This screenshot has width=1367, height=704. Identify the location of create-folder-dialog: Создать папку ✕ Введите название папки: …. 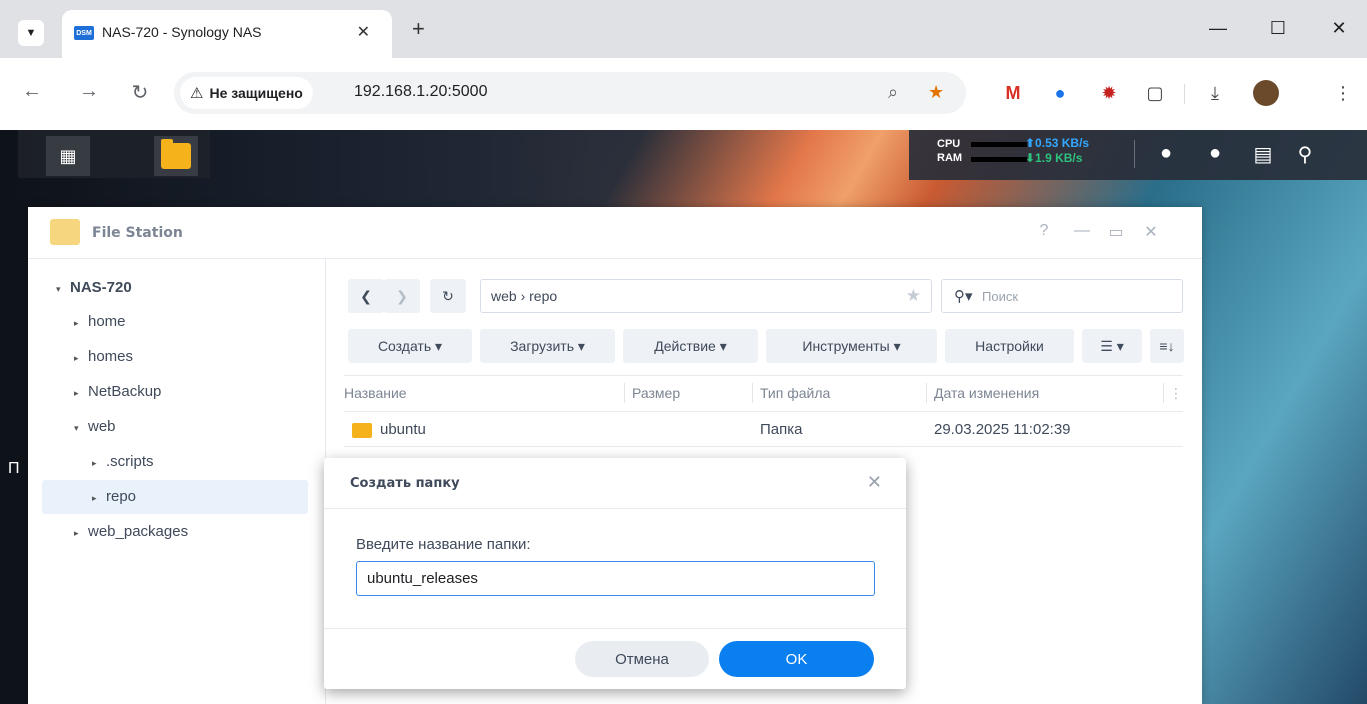
(615, 573).